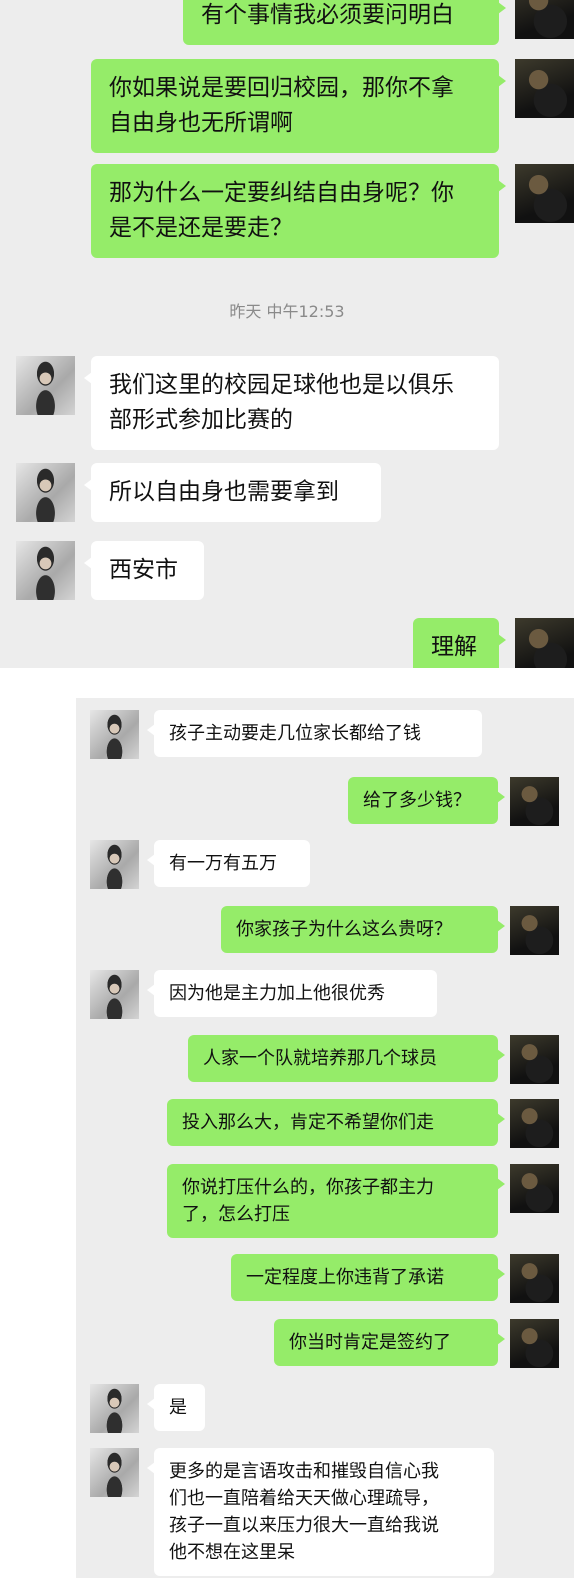  What do you see at coordinates (336, 1201) in the screenshot?
I see `message-bubble-sent: 你说打压什么的，你孩子都主力 了，怎么打压` at bounding box center [336, 1201].